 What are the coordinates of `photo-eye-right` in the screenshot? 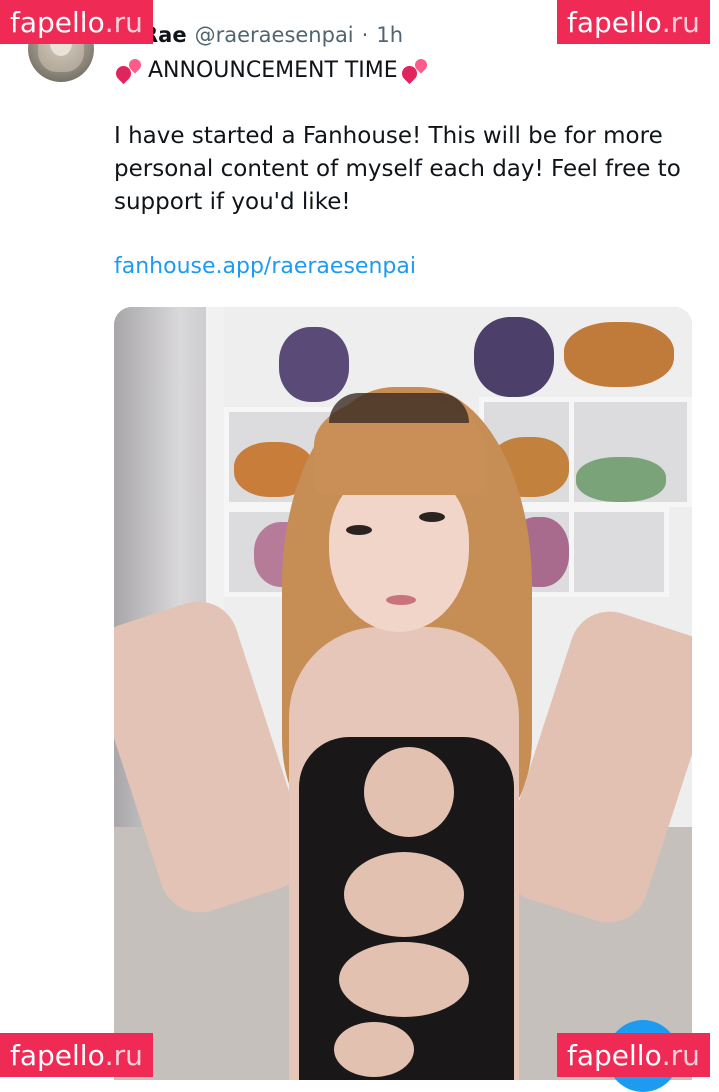 It's located at (432, 517).